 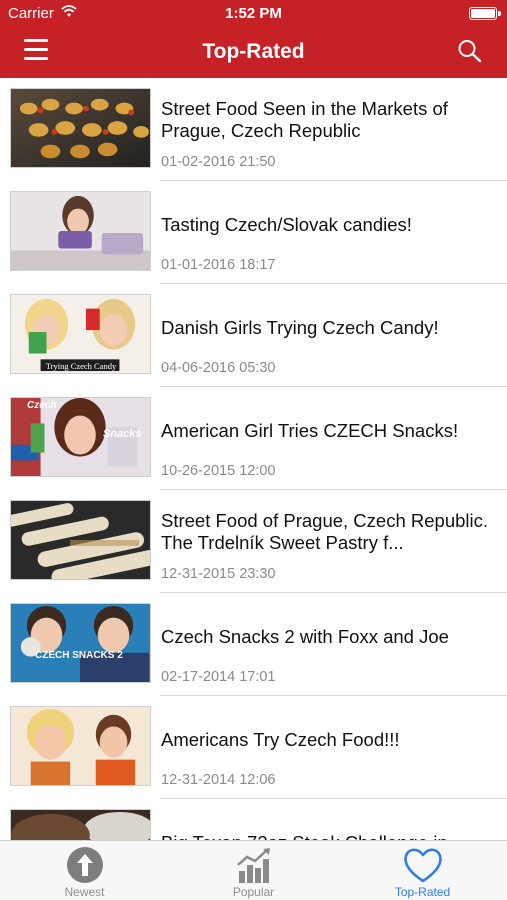 I want to click on video-thumbnail: CZECH SNACKS 2, so click(x=80, y=643).